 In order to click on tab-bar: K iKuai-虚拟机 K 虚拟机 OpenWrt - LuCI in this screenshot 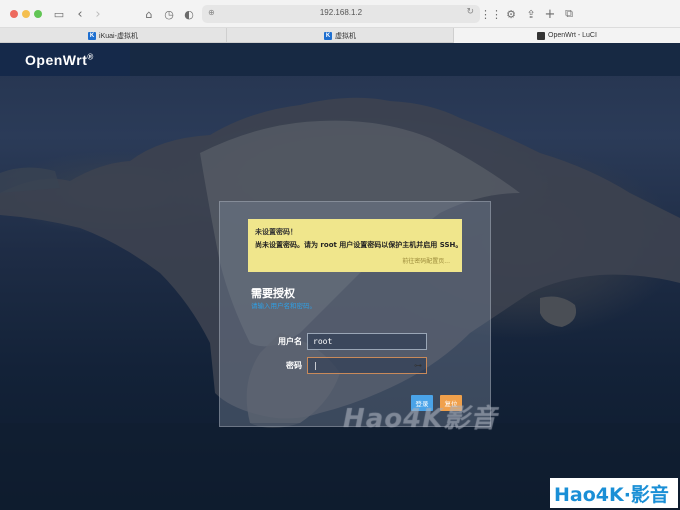, I will do `click(340, 35)`.